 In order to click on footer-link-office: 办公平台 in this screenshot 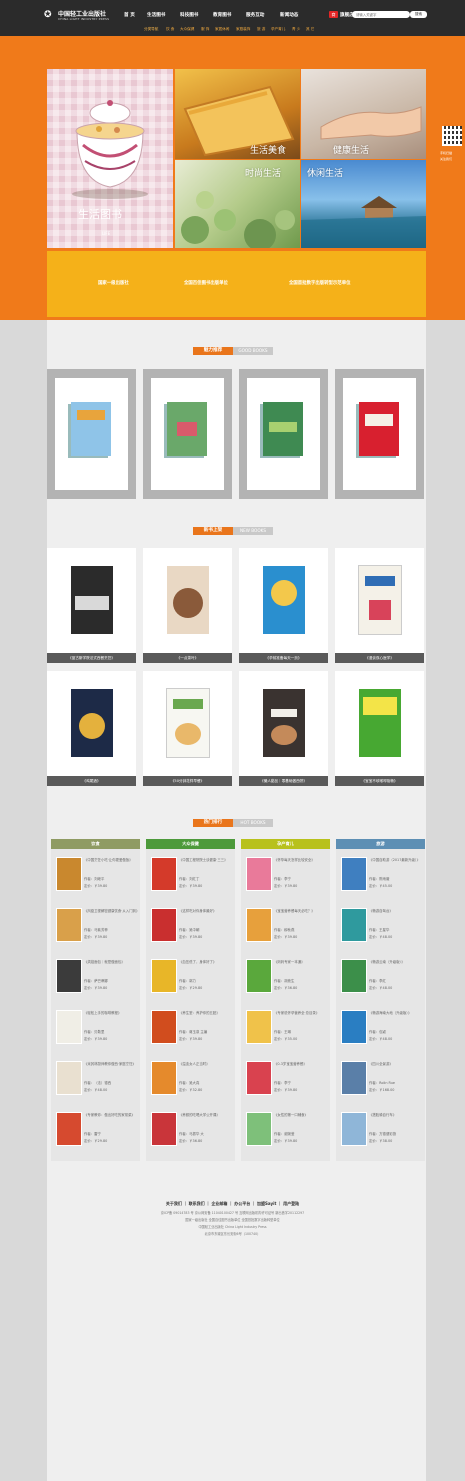, I will do `click(242, 1203)`.